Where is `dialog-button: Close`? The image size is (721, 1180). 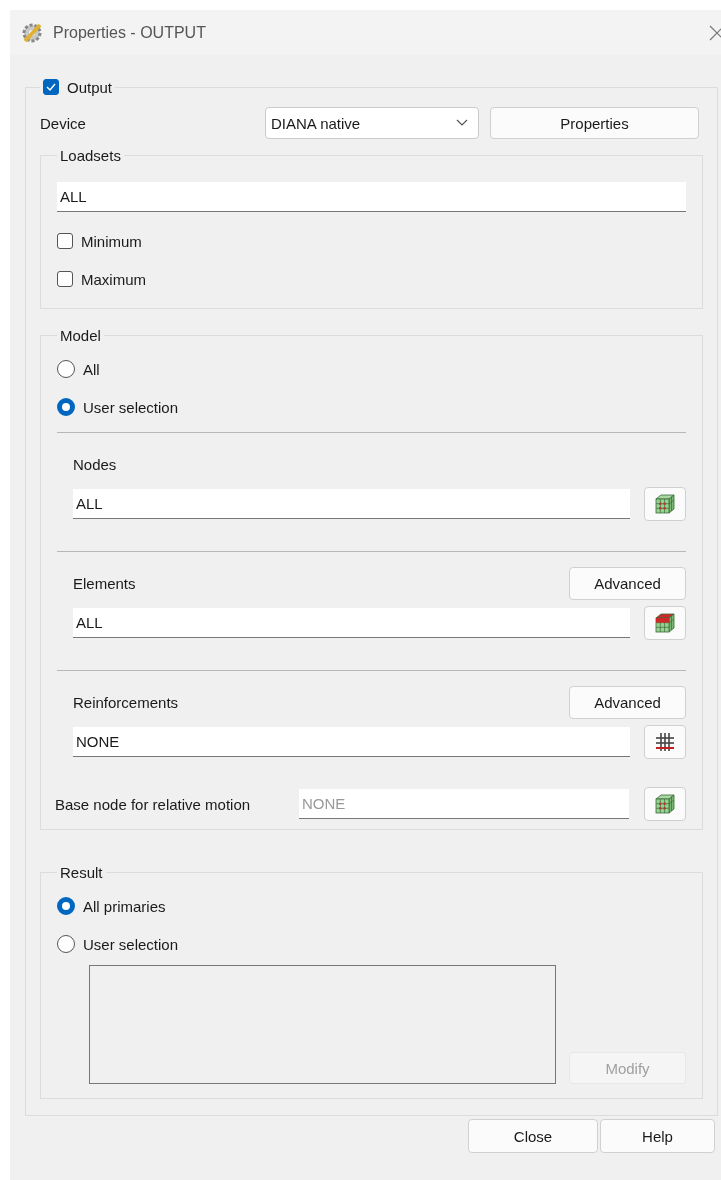
dialog-button: Close is located at coordinates (533, 1136).